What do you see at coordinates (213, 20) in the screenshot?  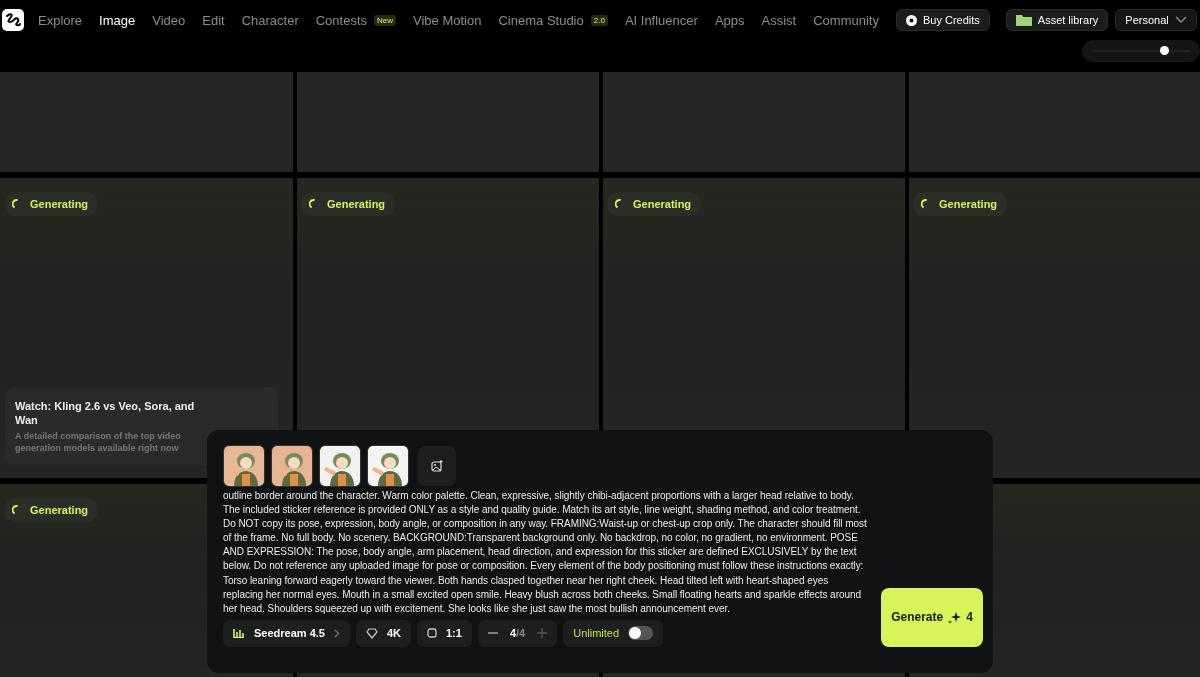 I see `nav-link: Edit` at bounding box center [213, 20].